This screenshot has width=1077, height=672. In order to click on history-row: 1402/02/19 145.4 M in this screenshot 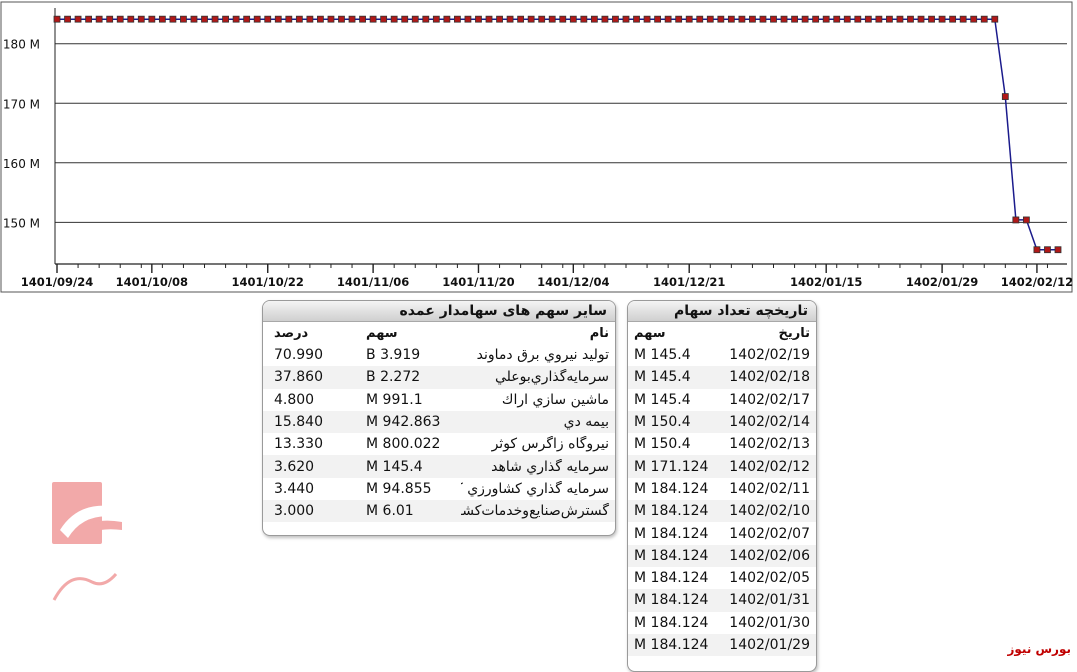, I will do `click(722, 355)`.